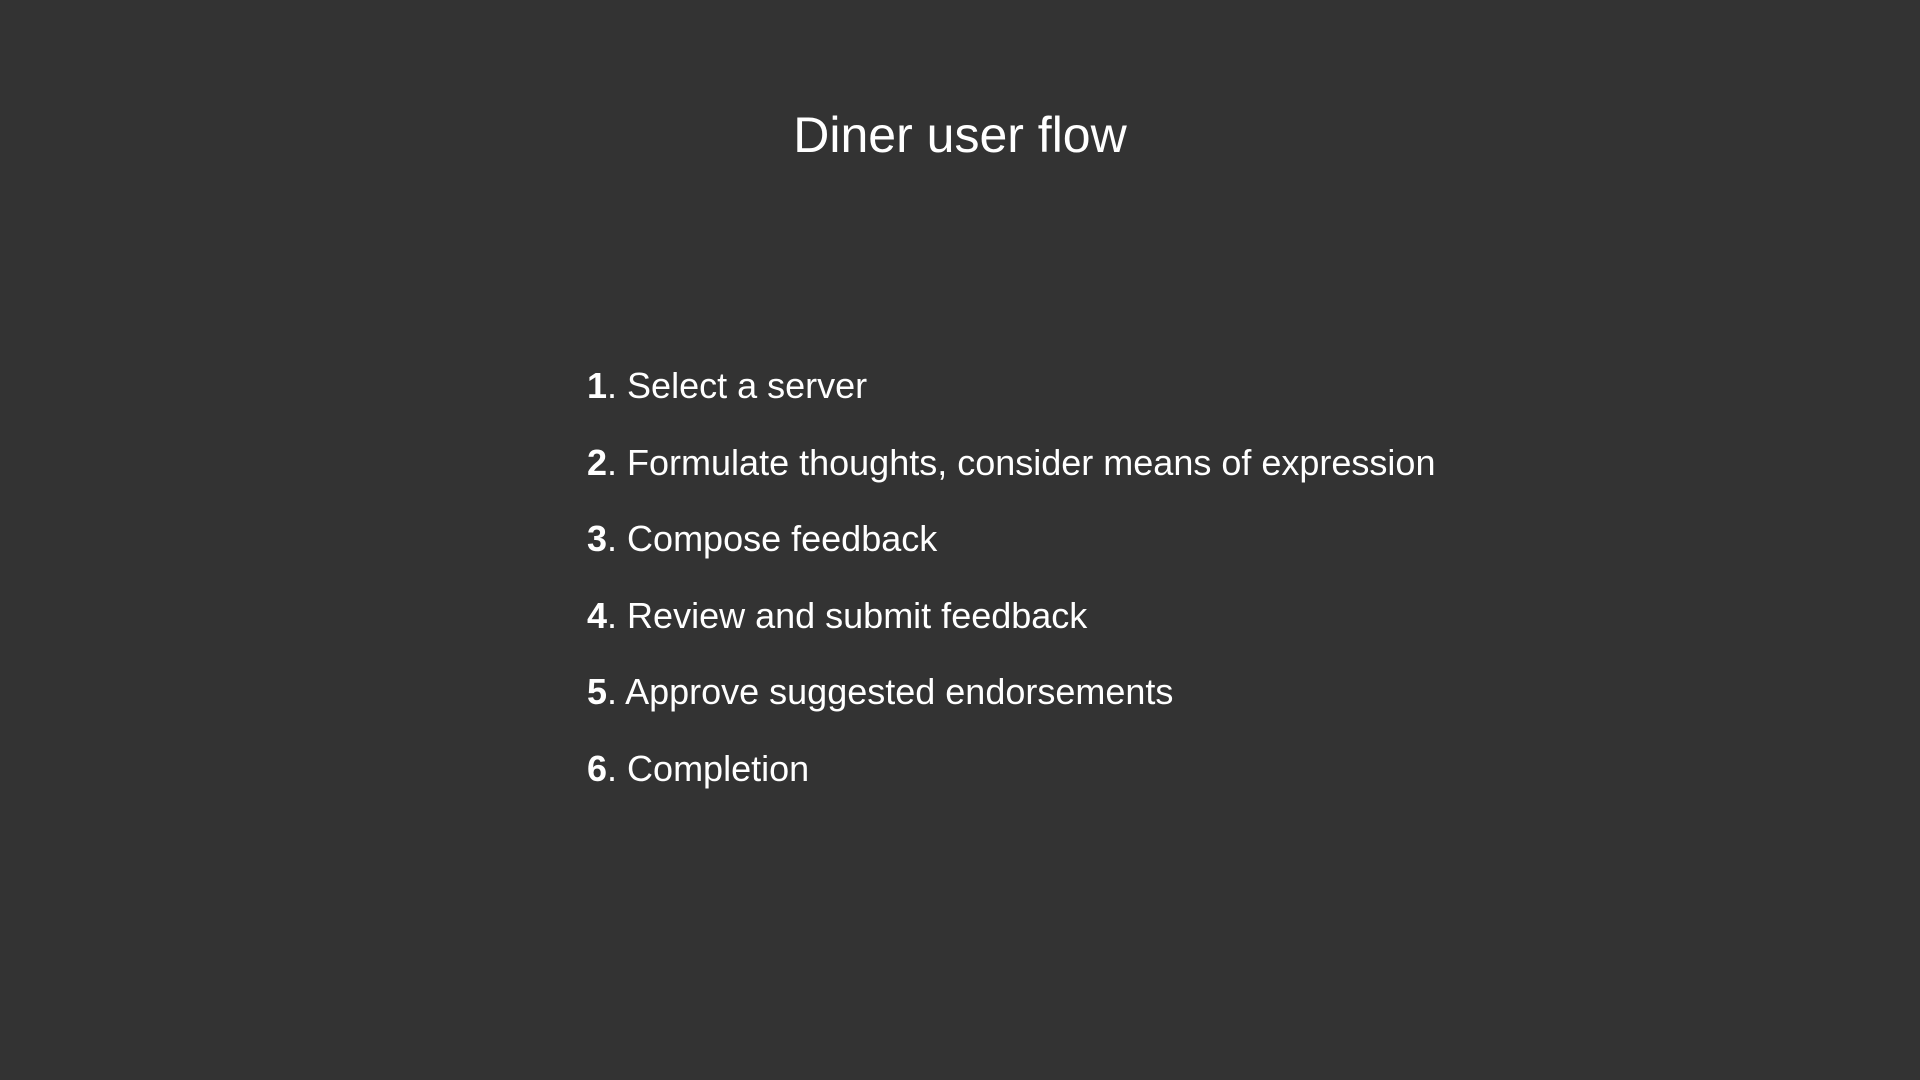 The height and width of the screenshot is (1080, 1920). I want to click on step-number: 4, so click(597, 615).